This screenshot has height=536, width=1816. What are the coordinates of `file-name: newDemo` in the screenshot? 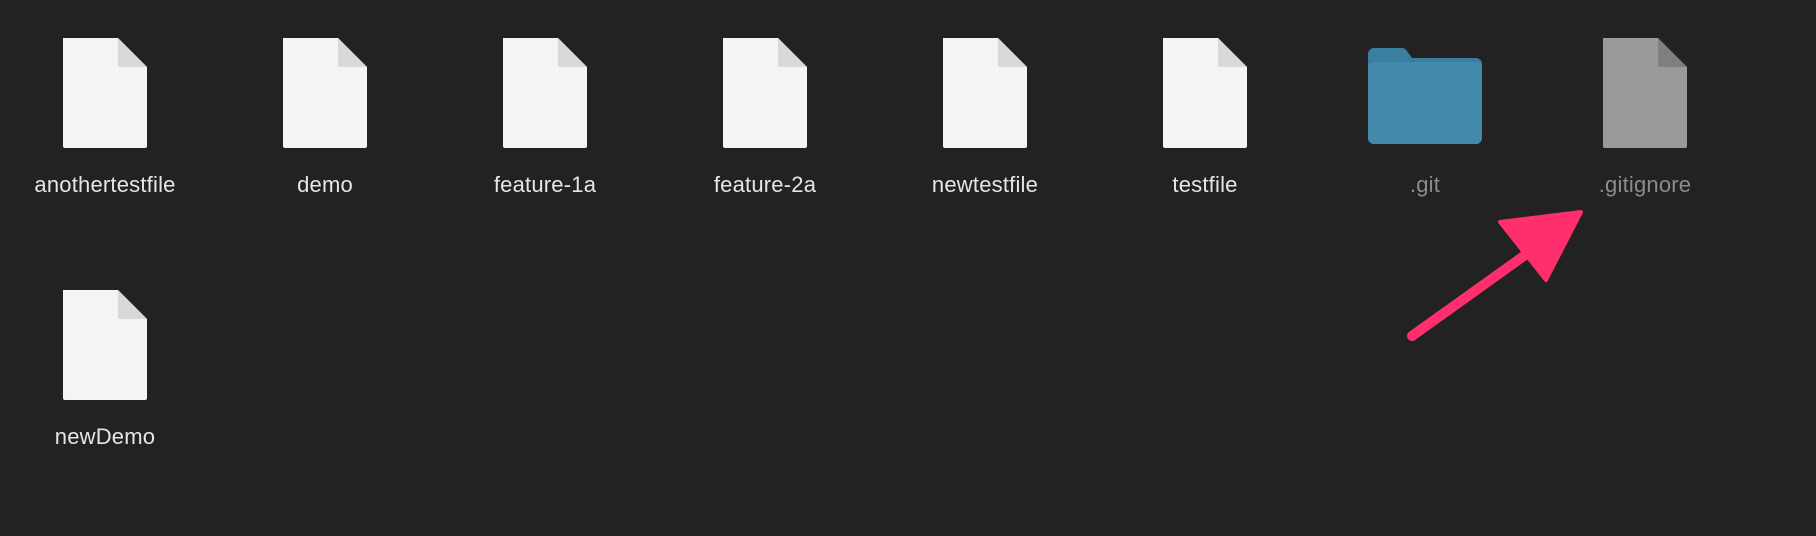 It's located at (105, 436).